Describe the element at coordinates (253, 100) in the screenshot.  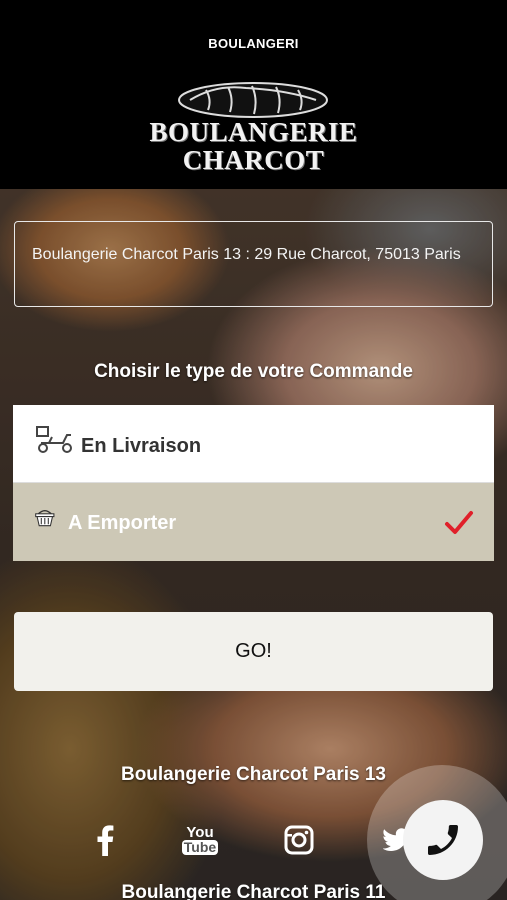
I see `bread-logo-icon` at that location.